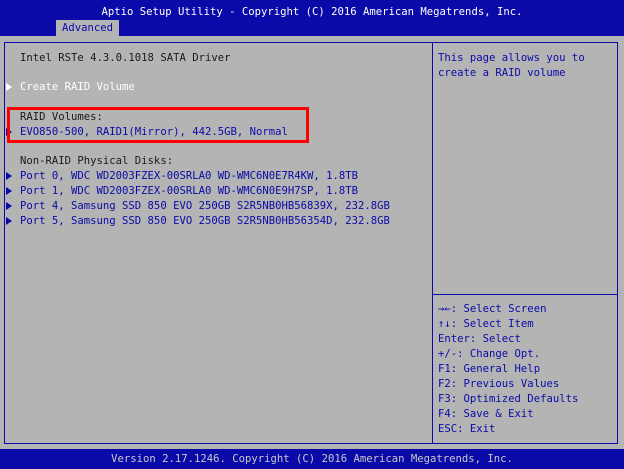 This screenshot has height=469, width=624. I want to click on key-legend-f3: F3: Optimized Defaults, so click(508, 399).